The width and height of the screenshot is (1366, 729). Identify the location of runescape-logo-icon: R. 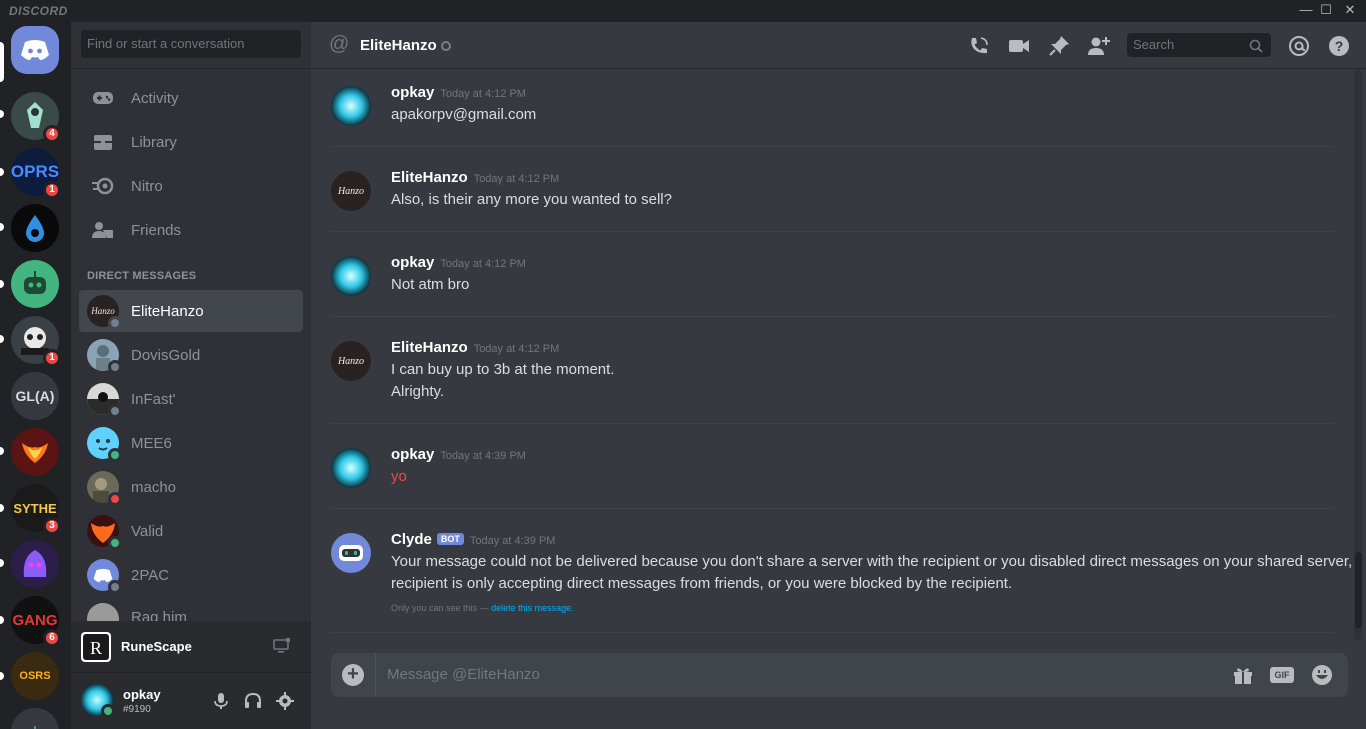
(96, 647).